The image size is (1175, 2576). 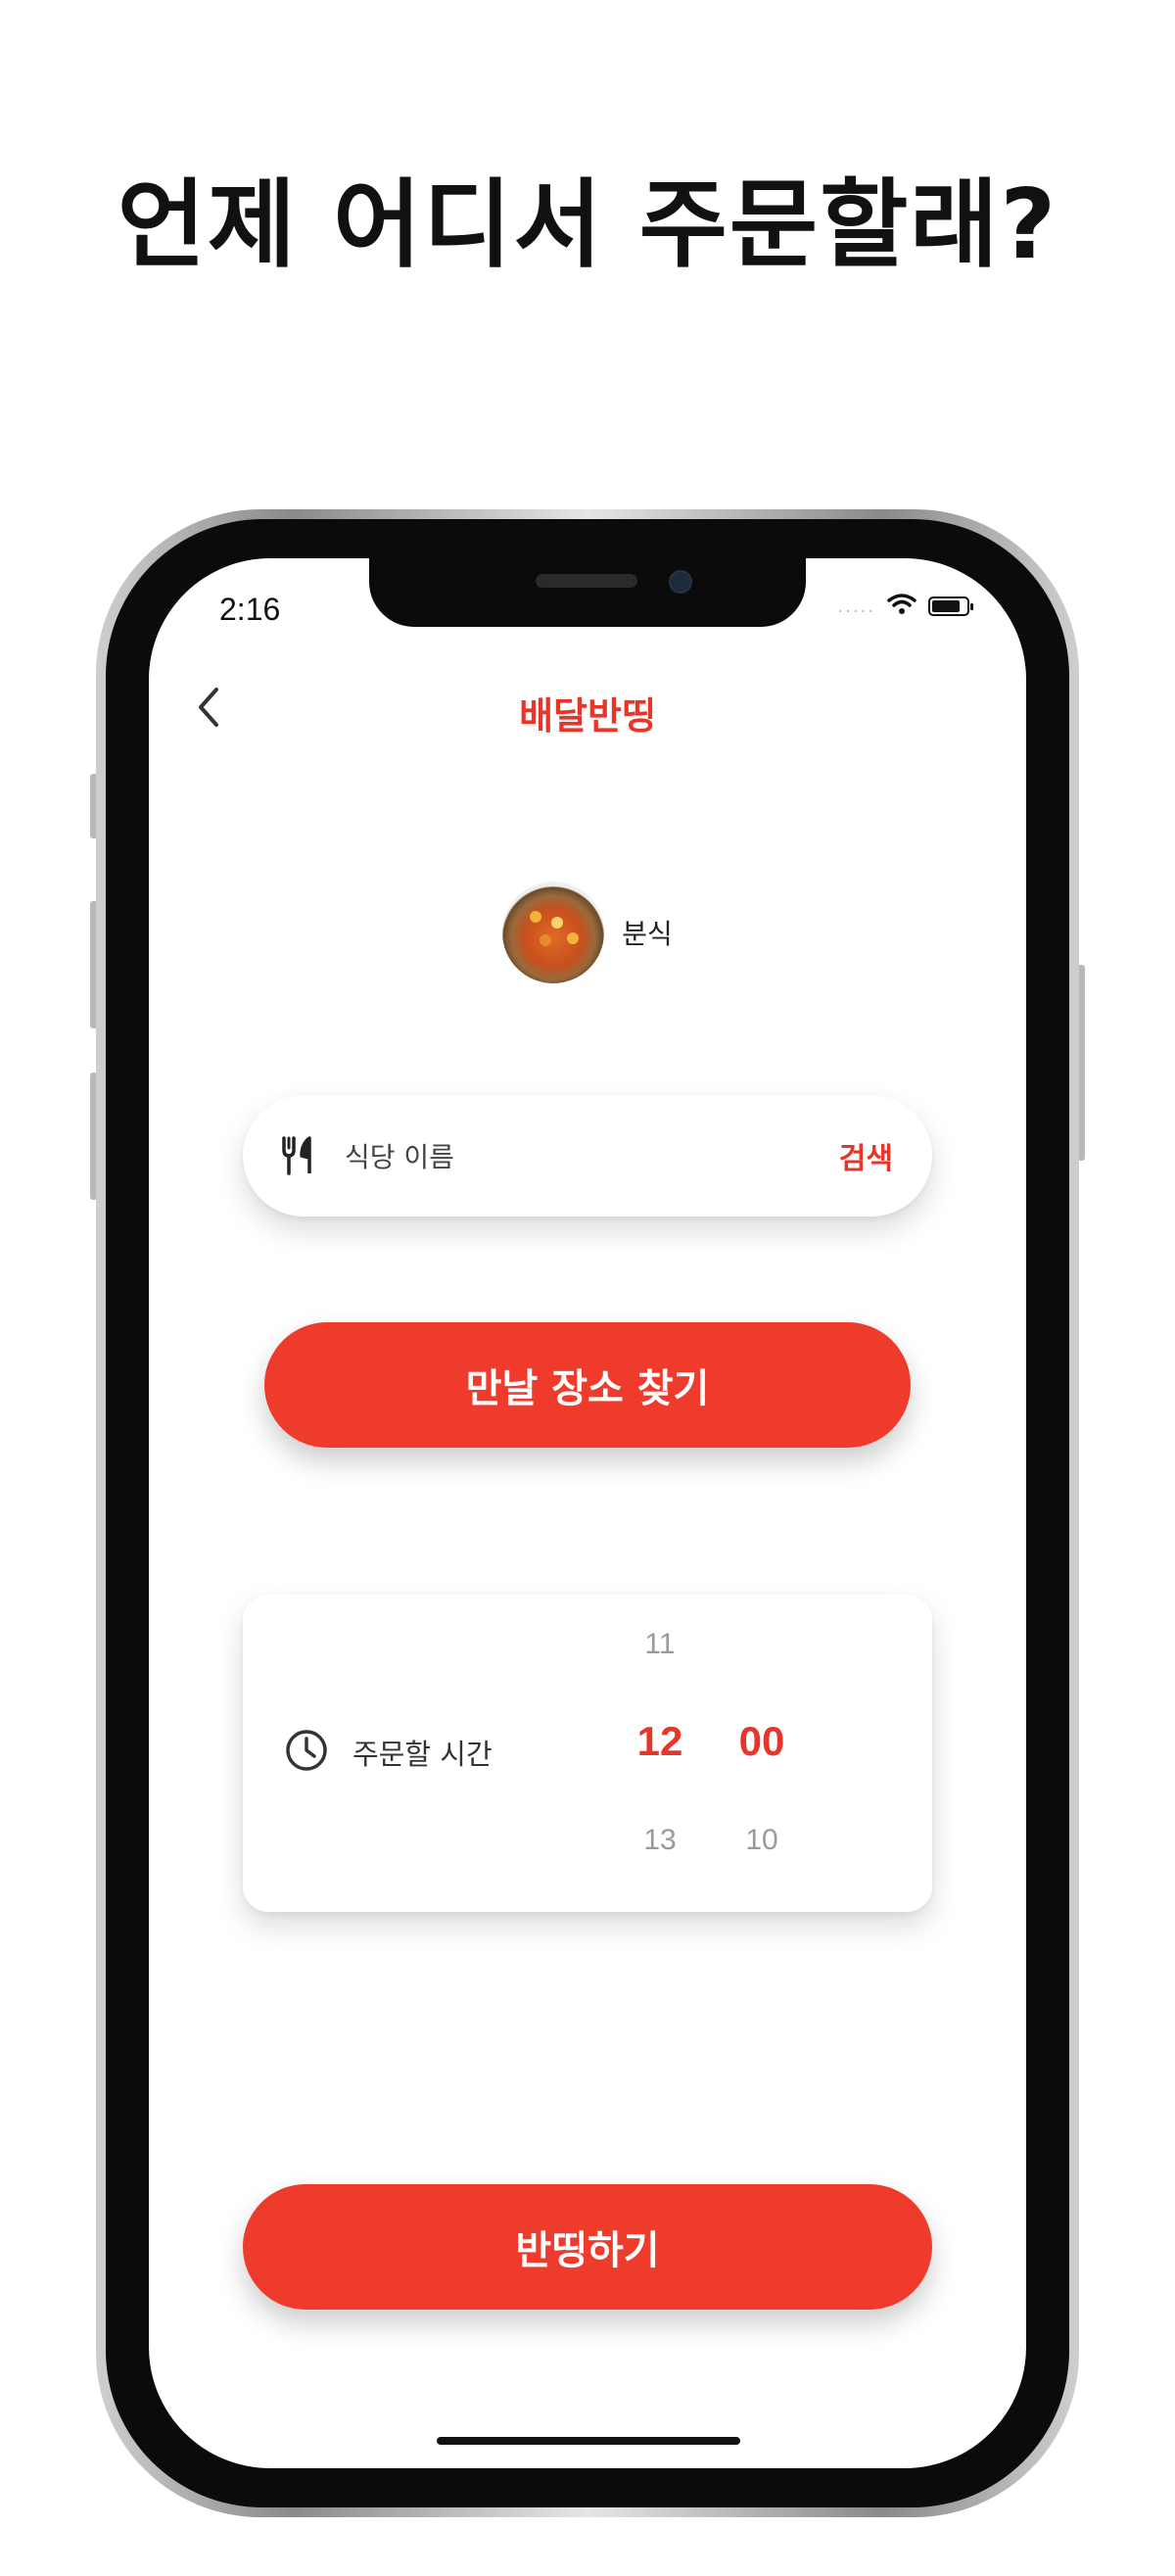 I want to click on notch, so click(x=587, y=592).